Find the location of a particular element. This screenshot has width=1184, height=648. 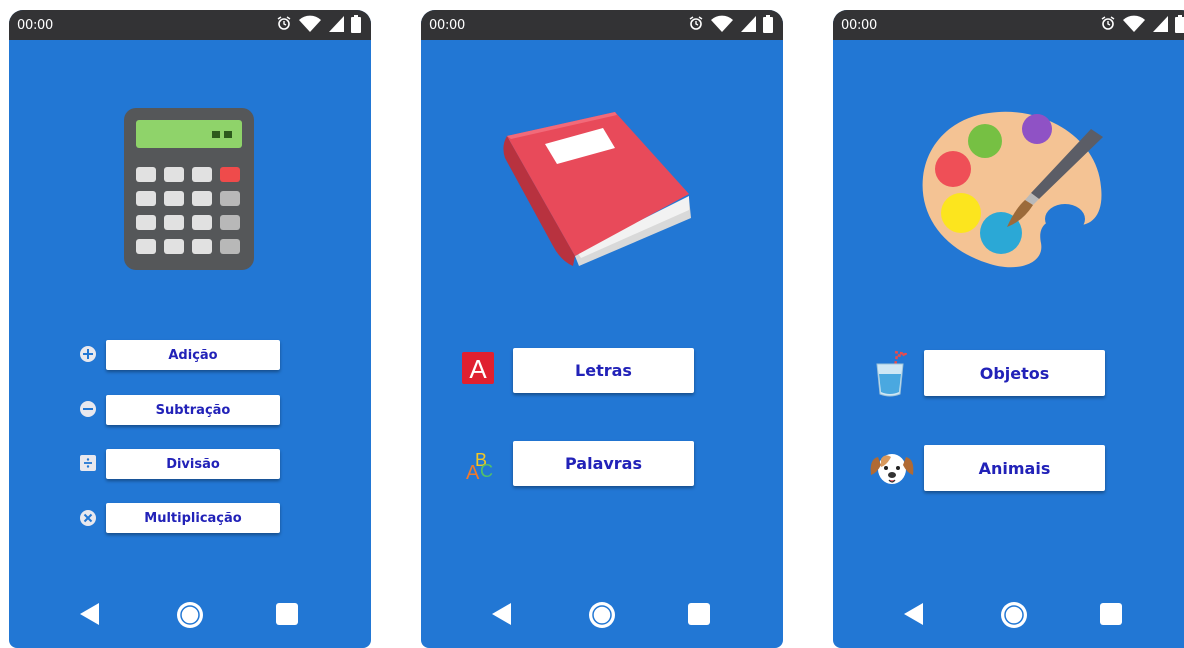

objects-button: Objetos is located at coordinates (1014, 373).